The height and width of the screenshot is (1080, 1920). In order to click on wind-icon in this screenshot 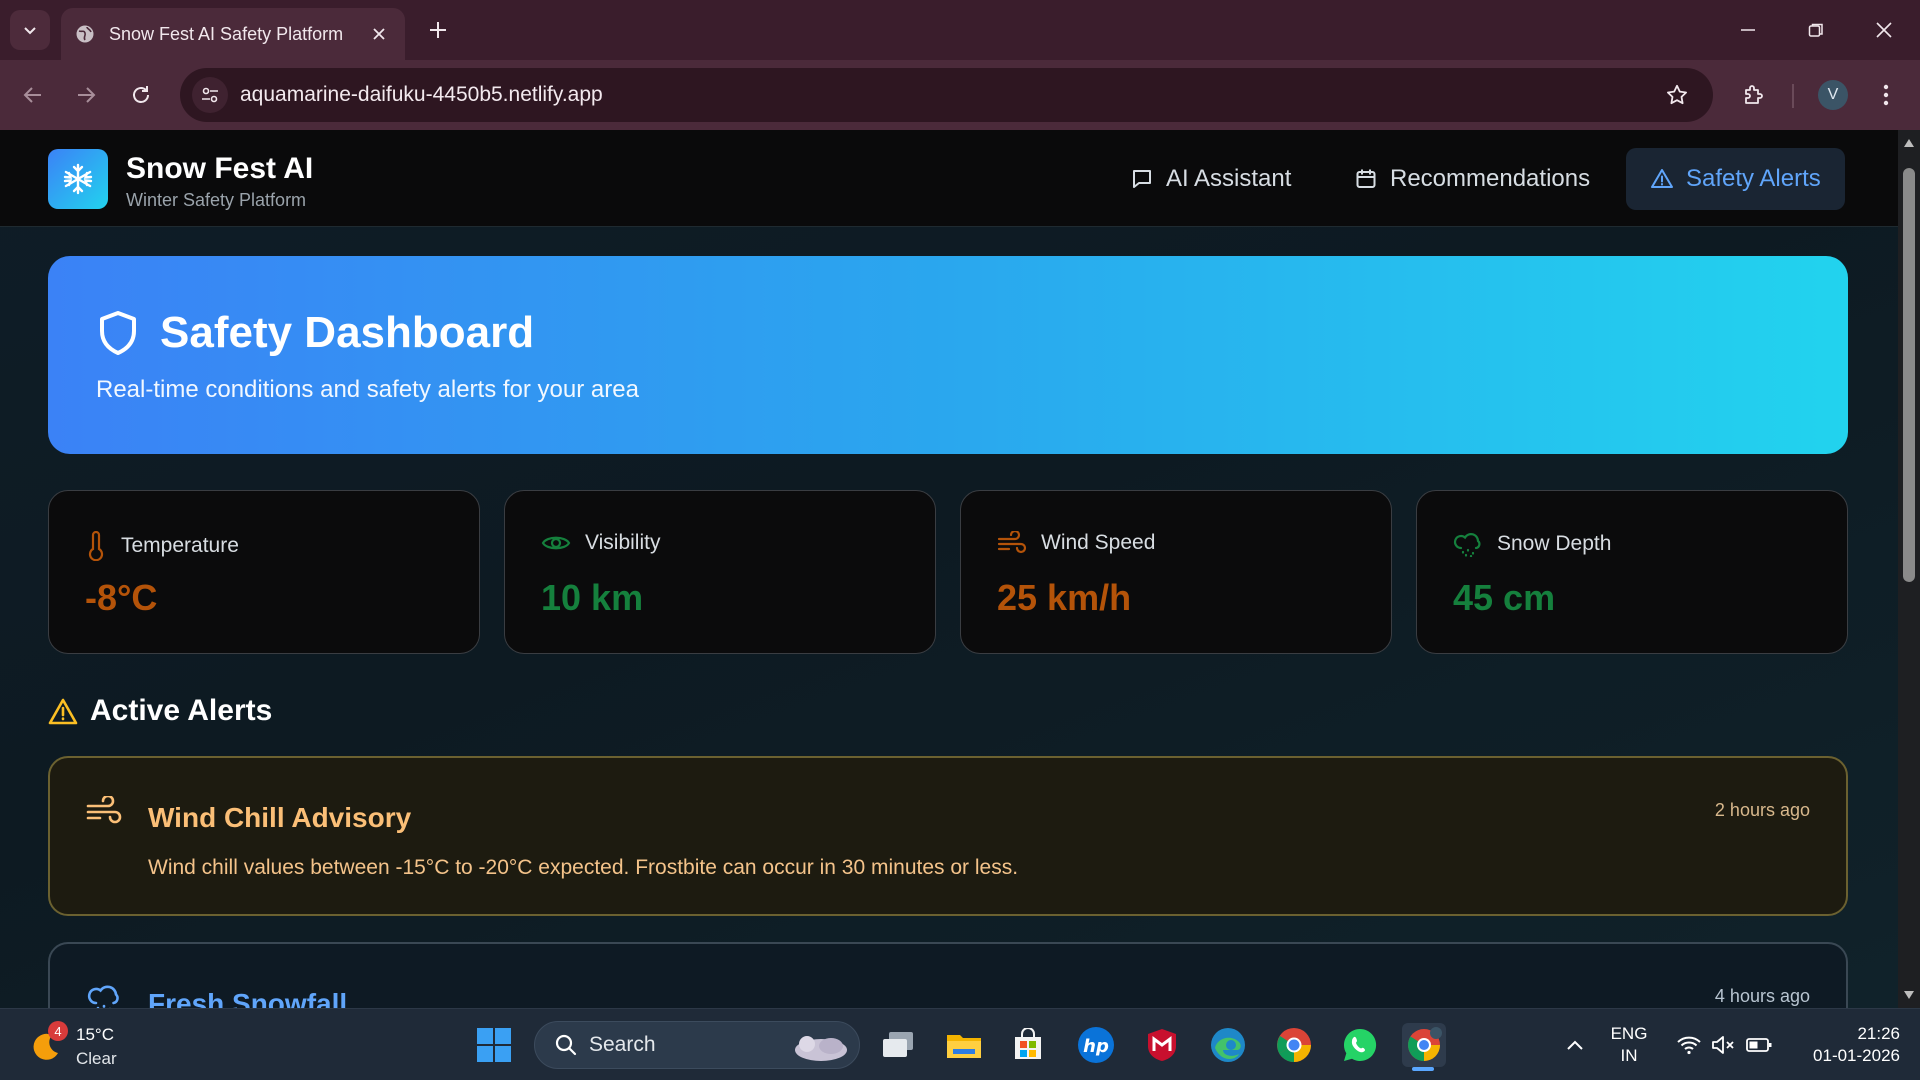, I will do `click(104, 810)`.